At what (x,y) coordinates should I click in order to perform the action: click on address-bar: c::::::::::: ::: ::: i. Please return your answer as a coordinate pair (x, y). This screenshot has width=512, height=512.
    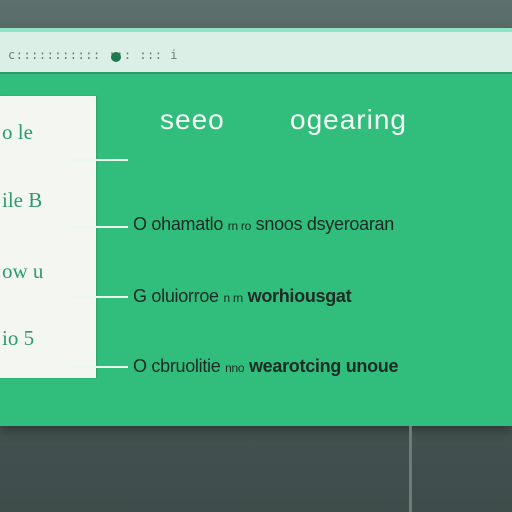
    Looking at the image, I should click on (93, 55).